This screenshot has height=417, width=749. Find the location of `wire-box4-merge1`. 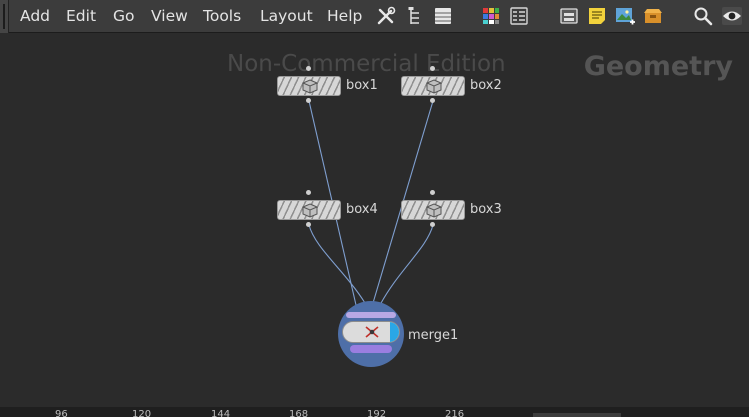

wire-box4-merge1 is located at coordinates (337, 264).